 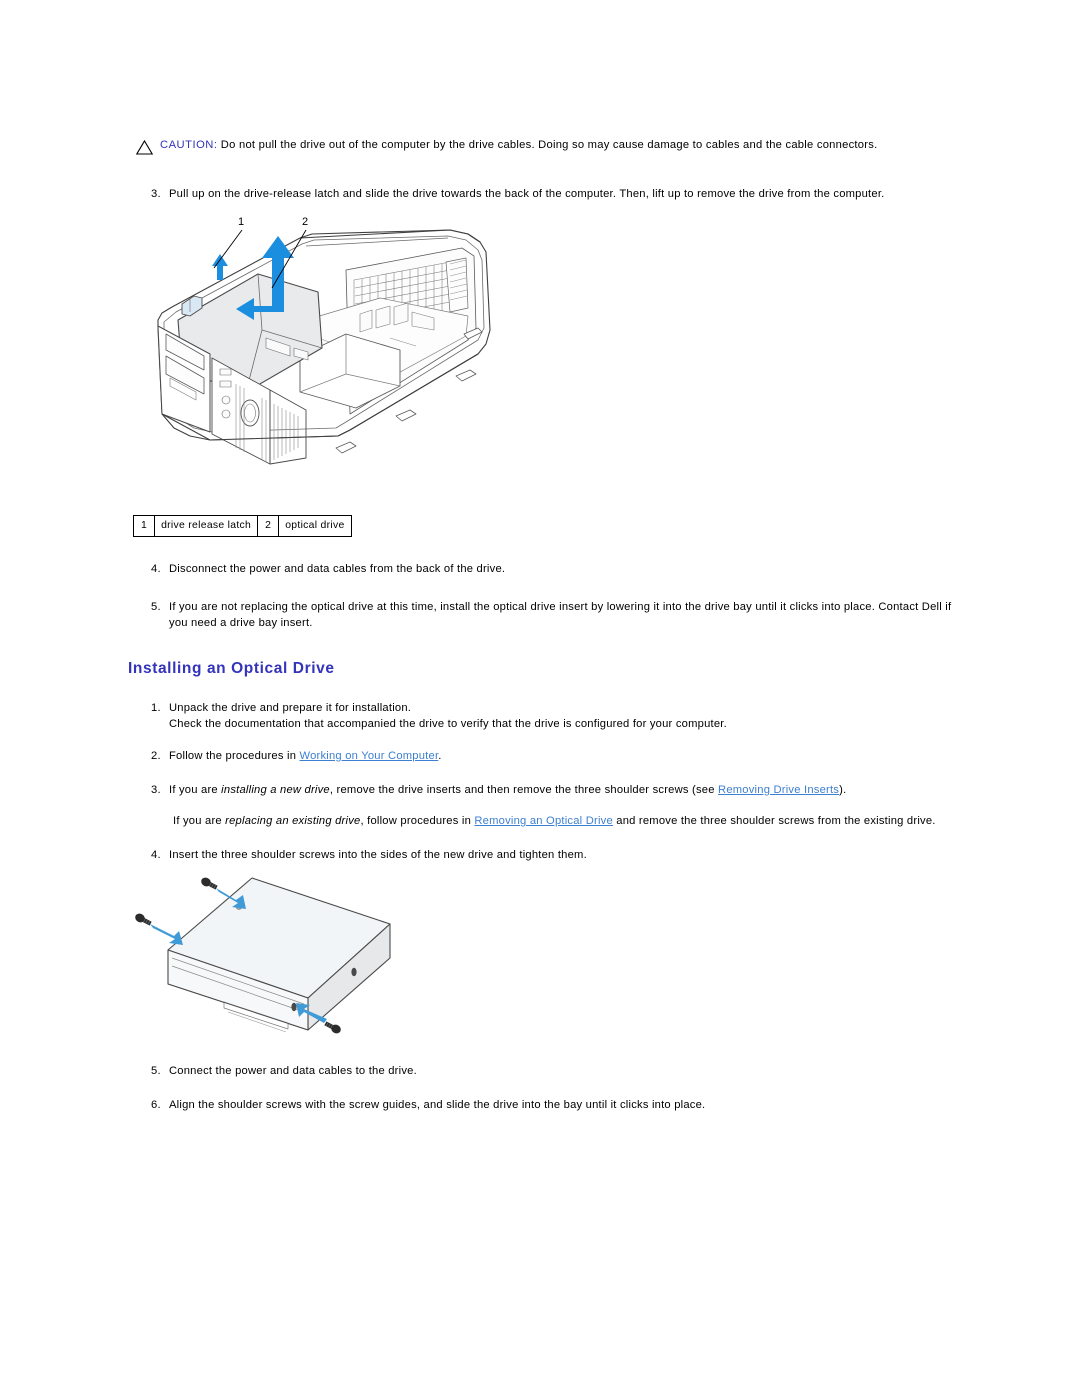 I want to click on callout-number-1: 1, so click(x=241, y=222).